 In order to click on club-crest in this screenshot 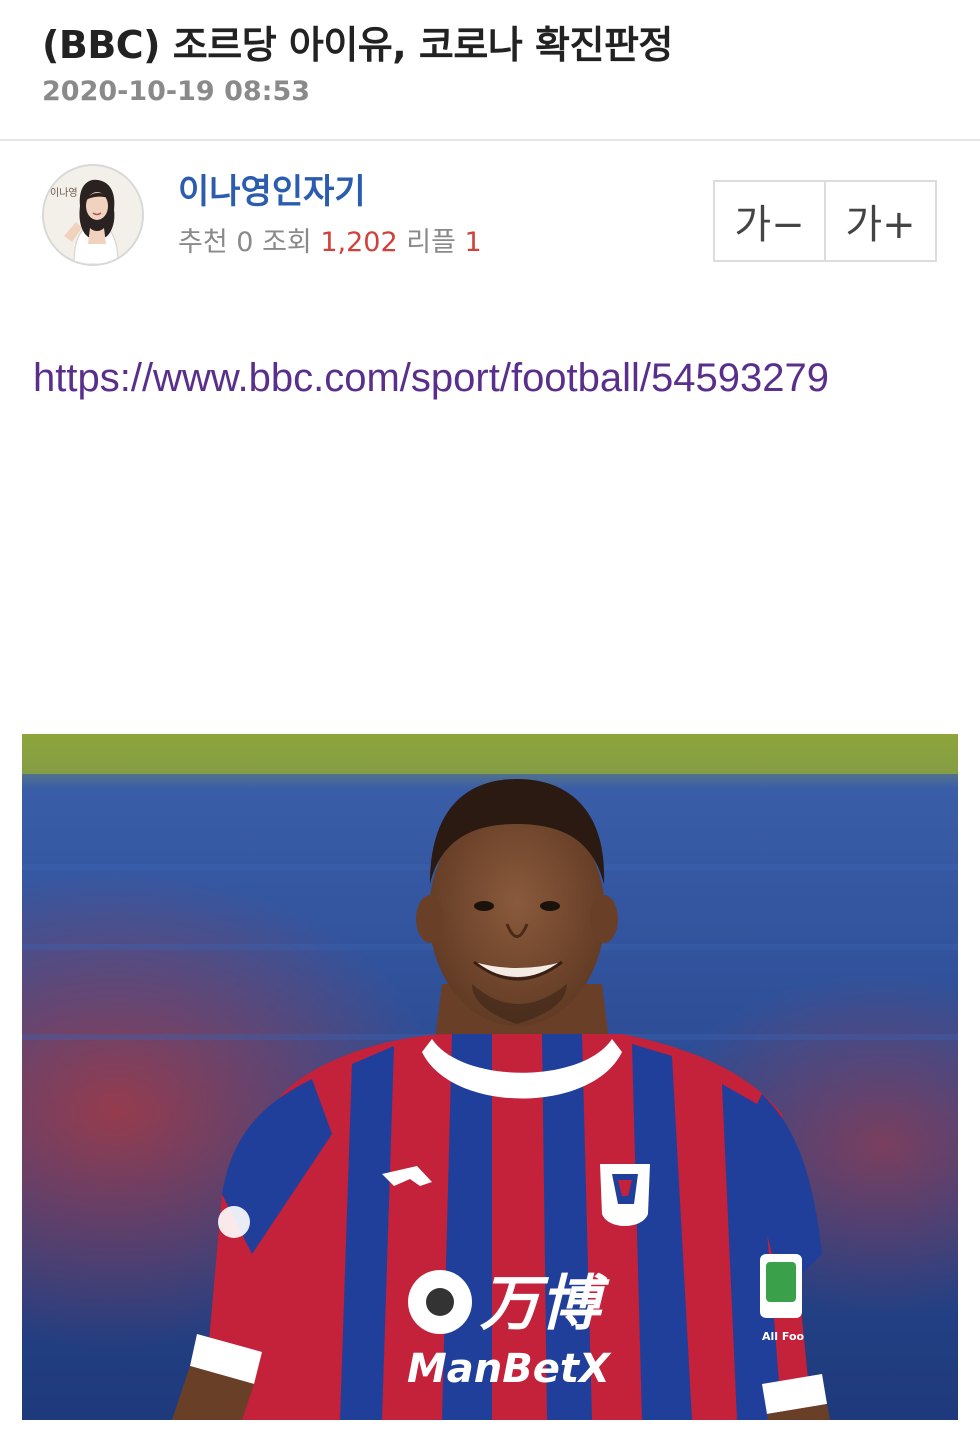, I will do `click(625, 1195)`.